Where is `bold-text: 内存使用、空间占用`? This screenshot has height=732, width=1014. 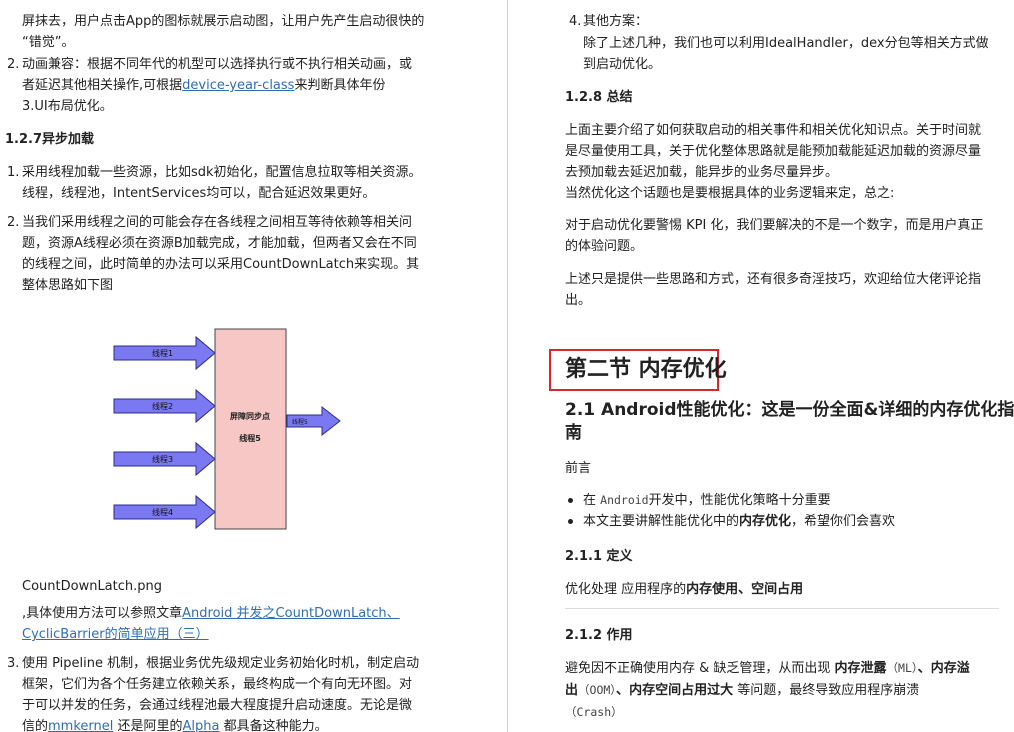 bold-text: 内存使用、空间占用 is located at coordinates (745, 589).